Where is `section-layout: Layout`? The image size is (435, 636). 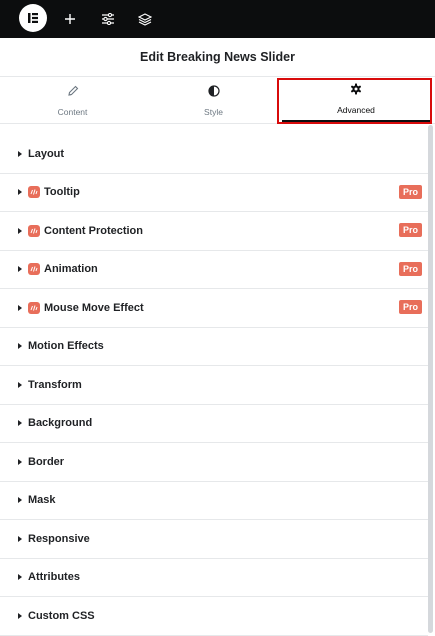 section-layout: Layout is located at coordinates (214, 154).